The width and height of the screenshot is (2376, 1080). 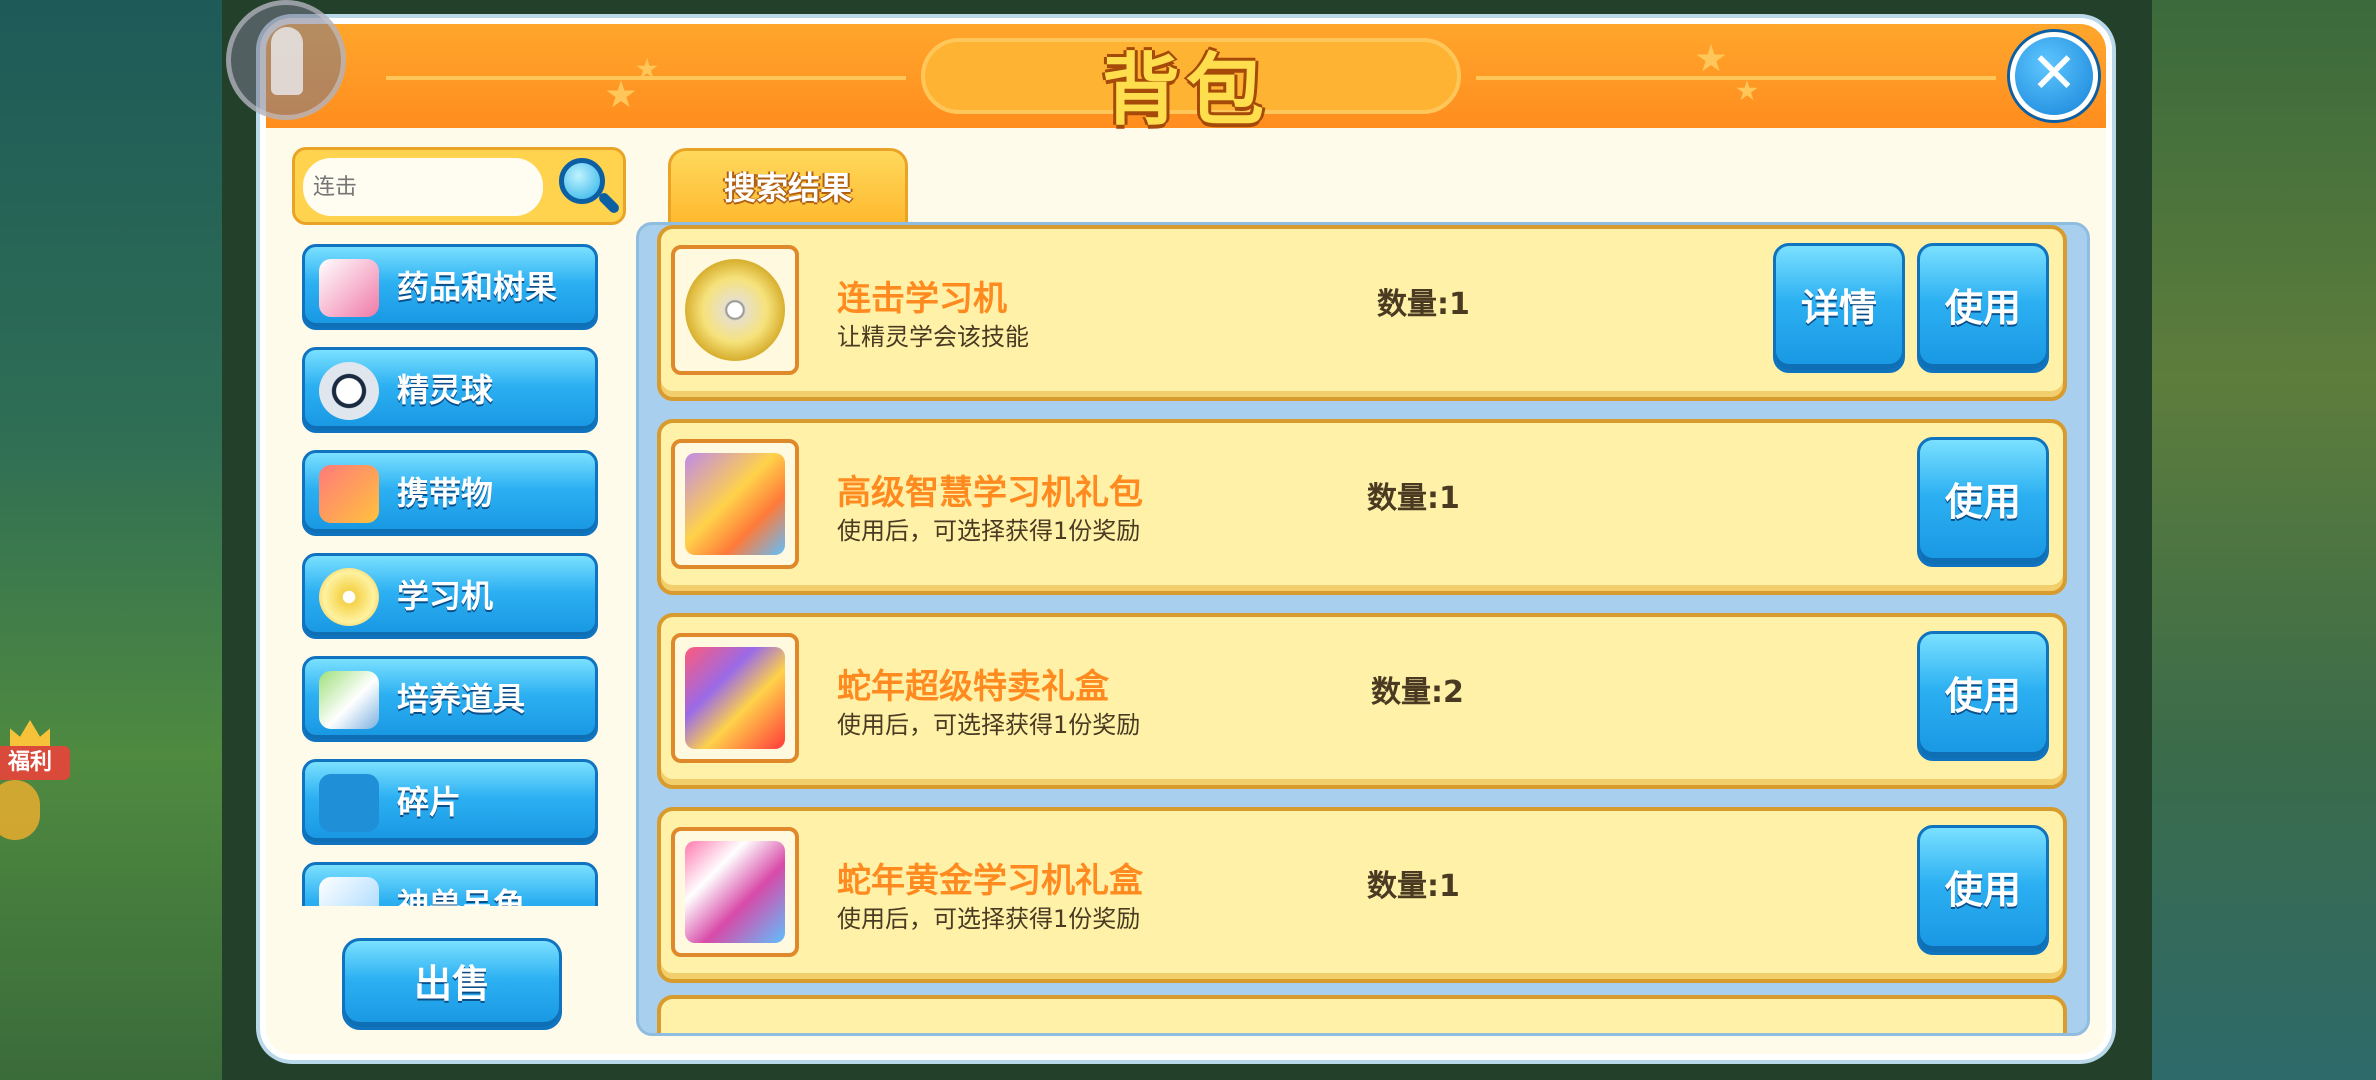 I want to click on coin-icon, so click(x=20, y=810).